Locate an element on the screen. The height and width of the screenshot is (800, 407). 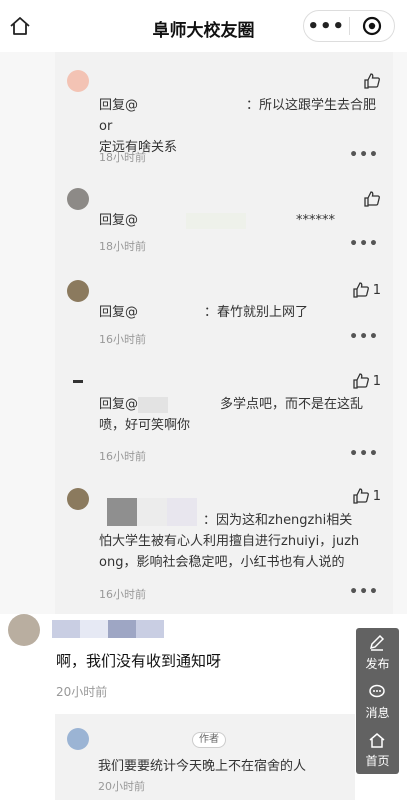
top-bar: 阜师大校友圈 ••• is located at coordinates (203, 26).